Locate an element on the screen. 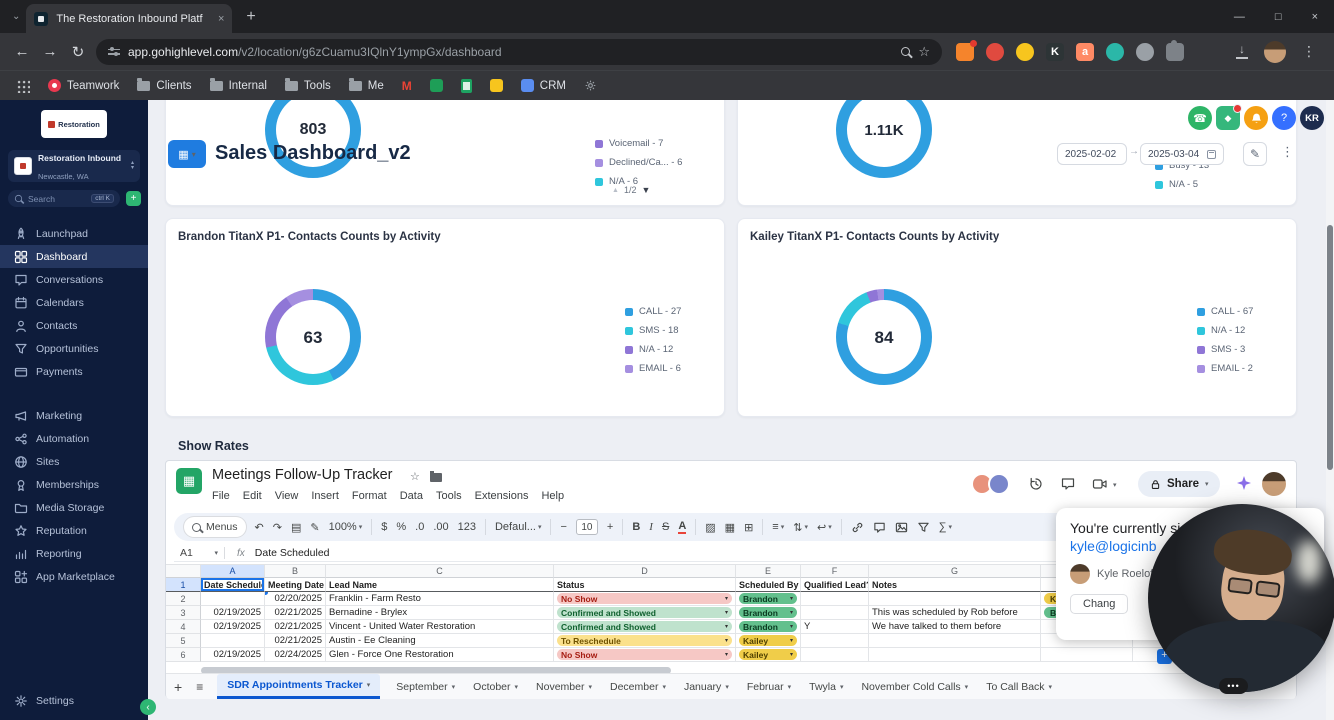 The height and width of the screenshot is (720, 1334). cell-meeting-date: 02/20/2025 is located at coordinates (295, 599).